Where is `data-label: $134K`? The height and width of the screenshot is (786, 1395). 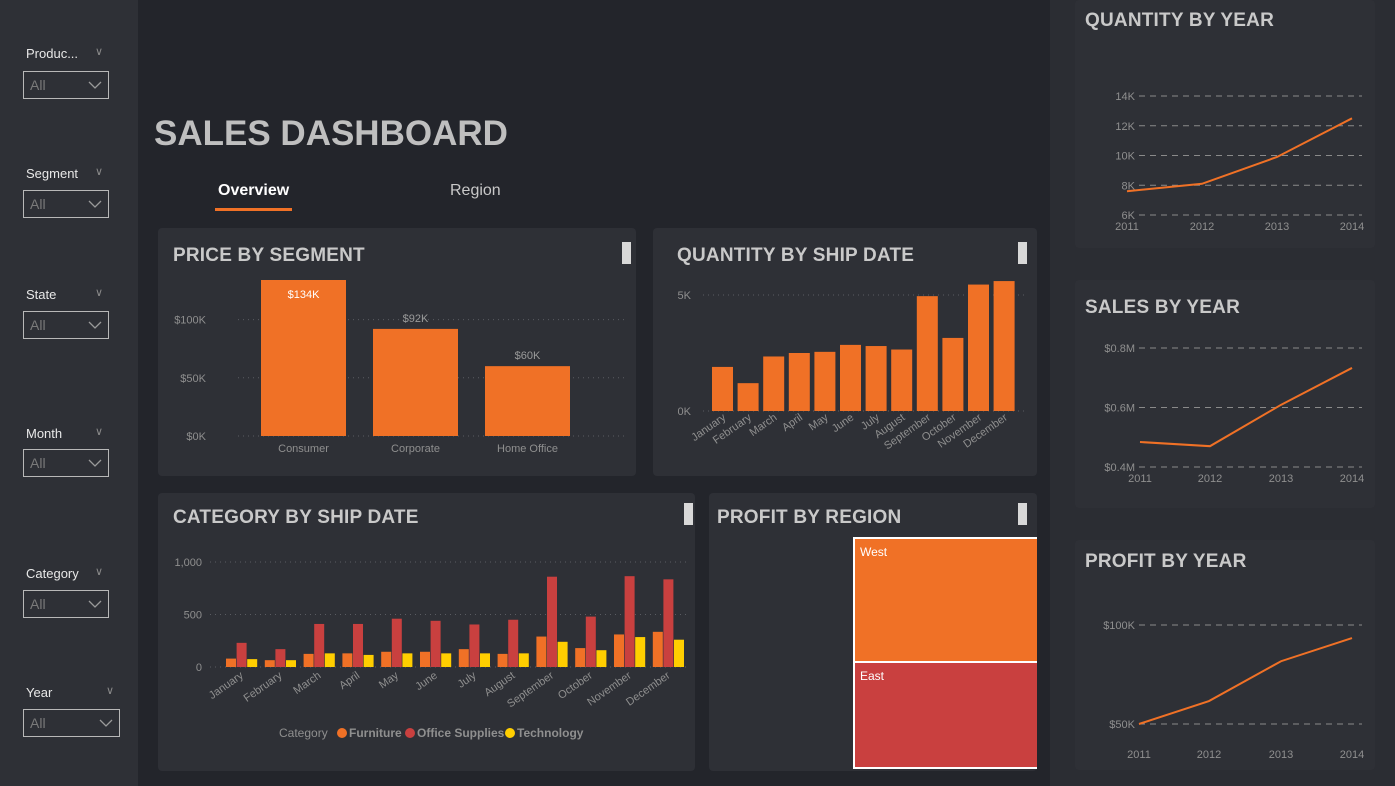
data-label: $134K is located at coordinates (304, 295).